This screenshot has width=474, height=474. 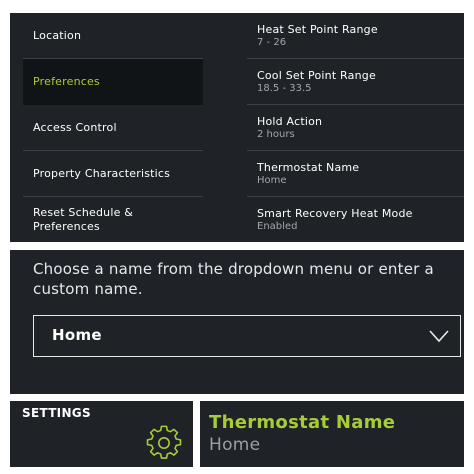 I want to click on setting-value: 18.5 - 33.5, so click(x=284, y=88).